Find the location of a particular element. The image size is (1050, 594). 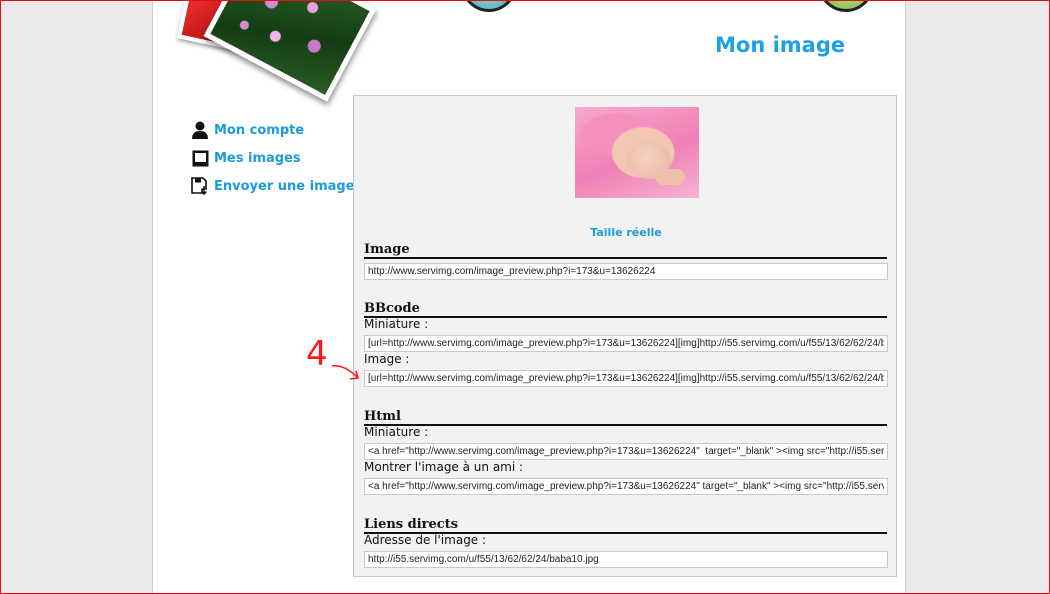

html-share-label: Montrer l'image à un ami : is located at coordinates (444, 467).